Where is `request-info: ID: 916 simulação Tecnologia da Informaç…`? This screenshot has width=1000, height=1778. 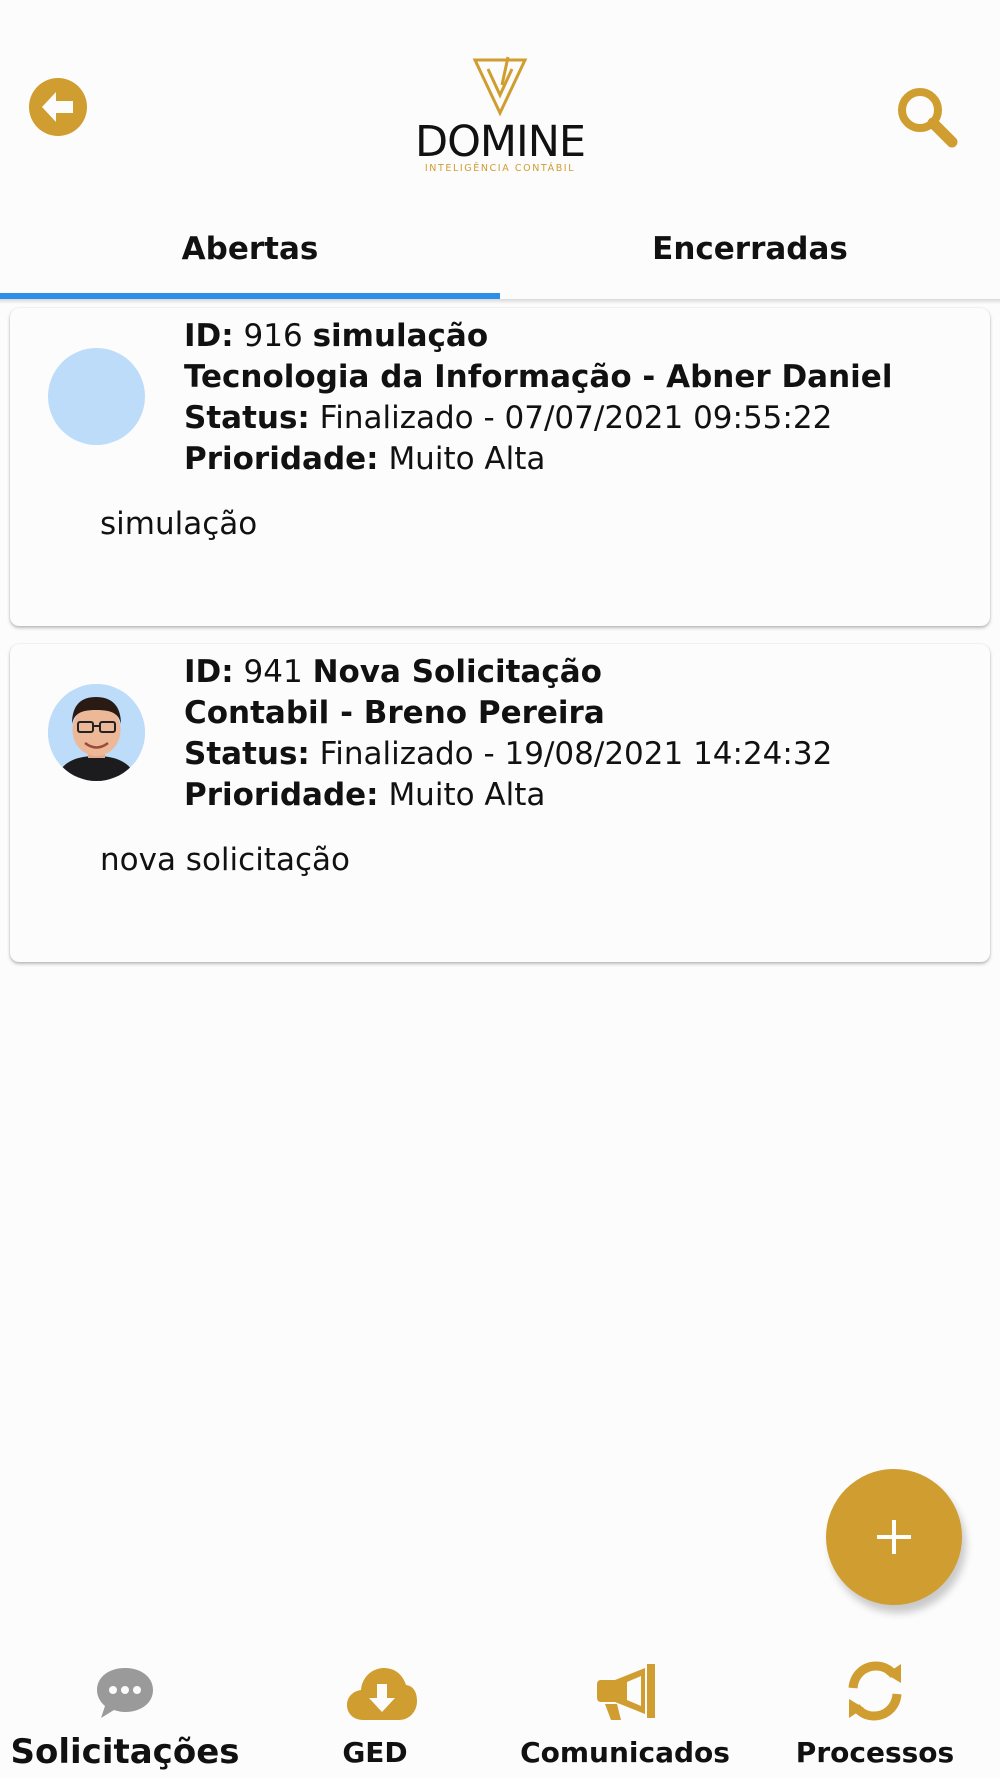 request-info: ID: 916 simulação Tecnologia da Informaç… is located at coordinates (579, 398).